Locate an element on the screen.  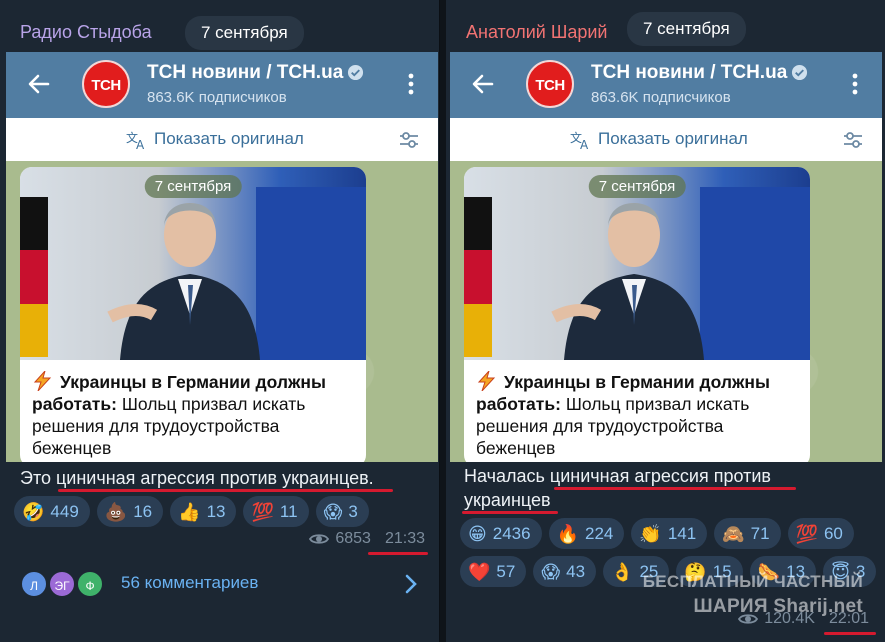
chevron-right-icon is located at coordinates (411, 584).